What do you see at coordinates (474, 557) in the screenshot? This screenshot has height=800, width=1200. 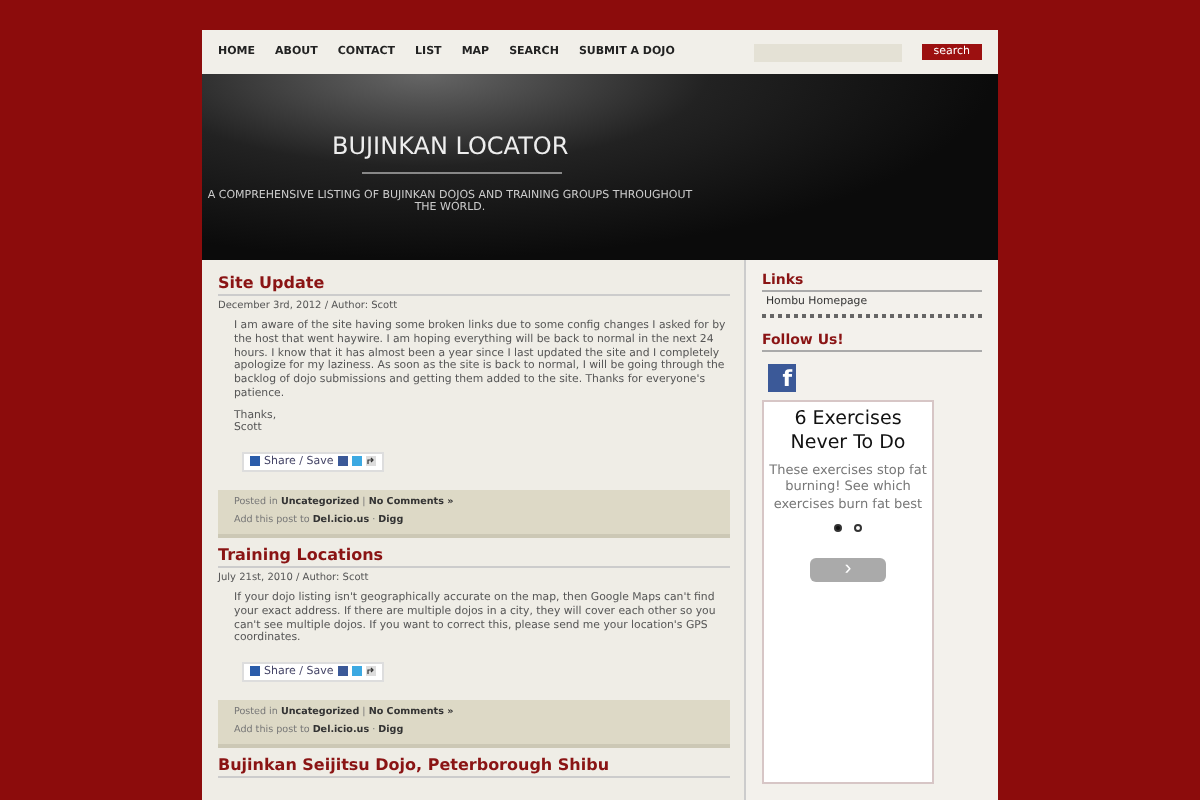 I see `post-title: Training Locations` at bounding box center [474, 557].